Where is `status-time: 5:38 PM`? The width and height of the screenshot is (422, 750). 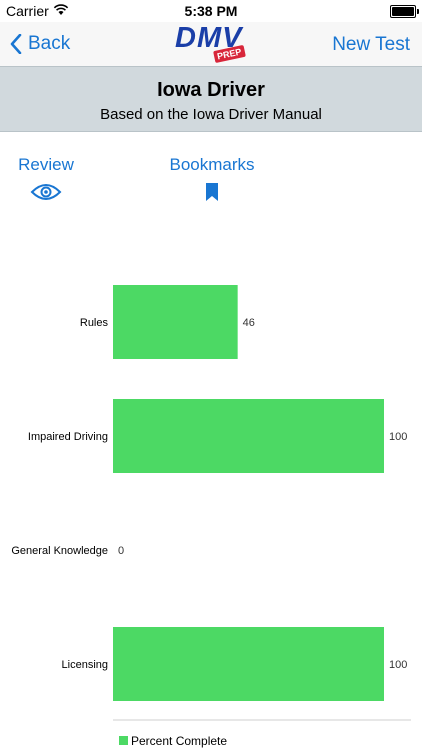
status-time: 5:38 PM is located at coordinates (211, 11).